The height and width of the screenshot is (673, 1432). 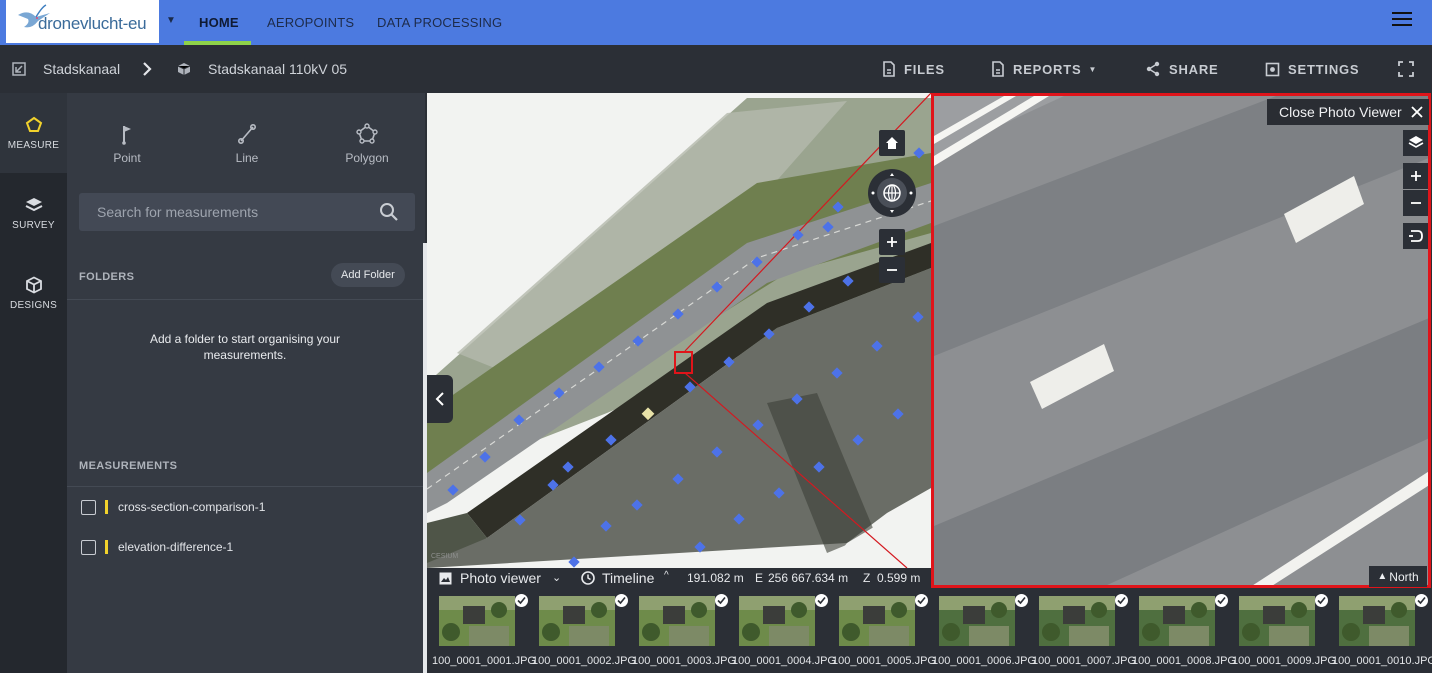 I want to click on reports-dropdown-chevron-icon: ▼, so click(x=1093, y=69).